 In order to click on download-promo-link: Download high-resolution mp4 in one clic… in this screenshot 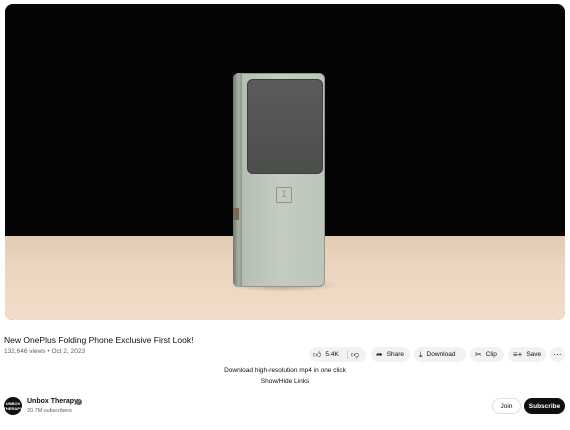, I will do `click(285, 370)`.